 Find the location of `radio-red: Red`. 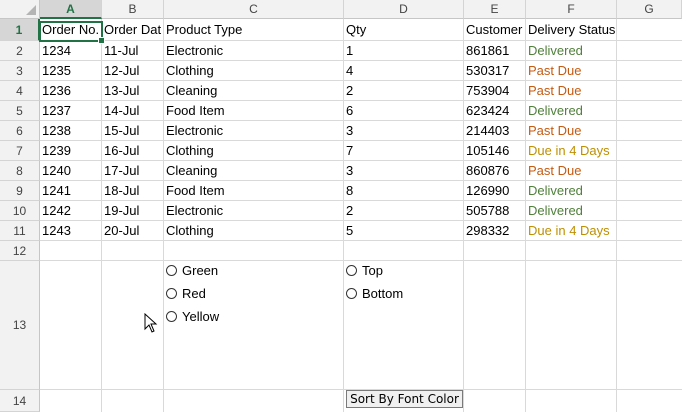

radio-red: Red is located at coordinates (186, 293).